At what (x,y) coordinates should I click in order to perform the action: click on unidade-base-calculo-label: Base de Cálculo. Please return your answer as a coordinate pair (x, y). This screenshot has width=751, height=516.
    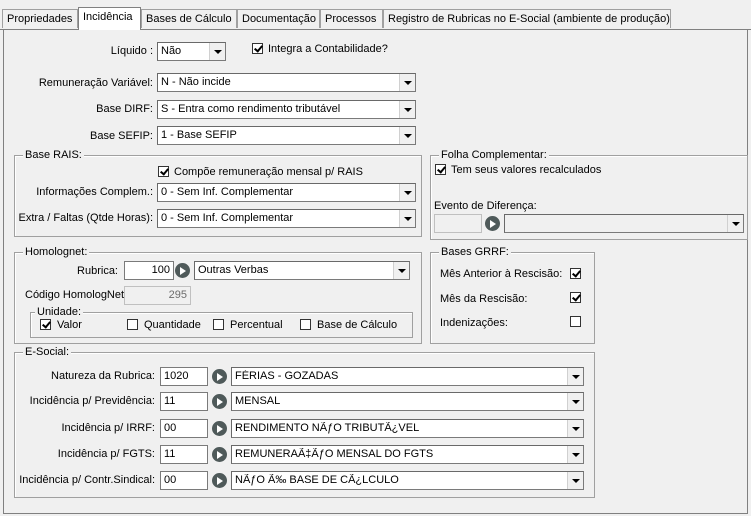
    Looking at the image, I should click on (357, 325).